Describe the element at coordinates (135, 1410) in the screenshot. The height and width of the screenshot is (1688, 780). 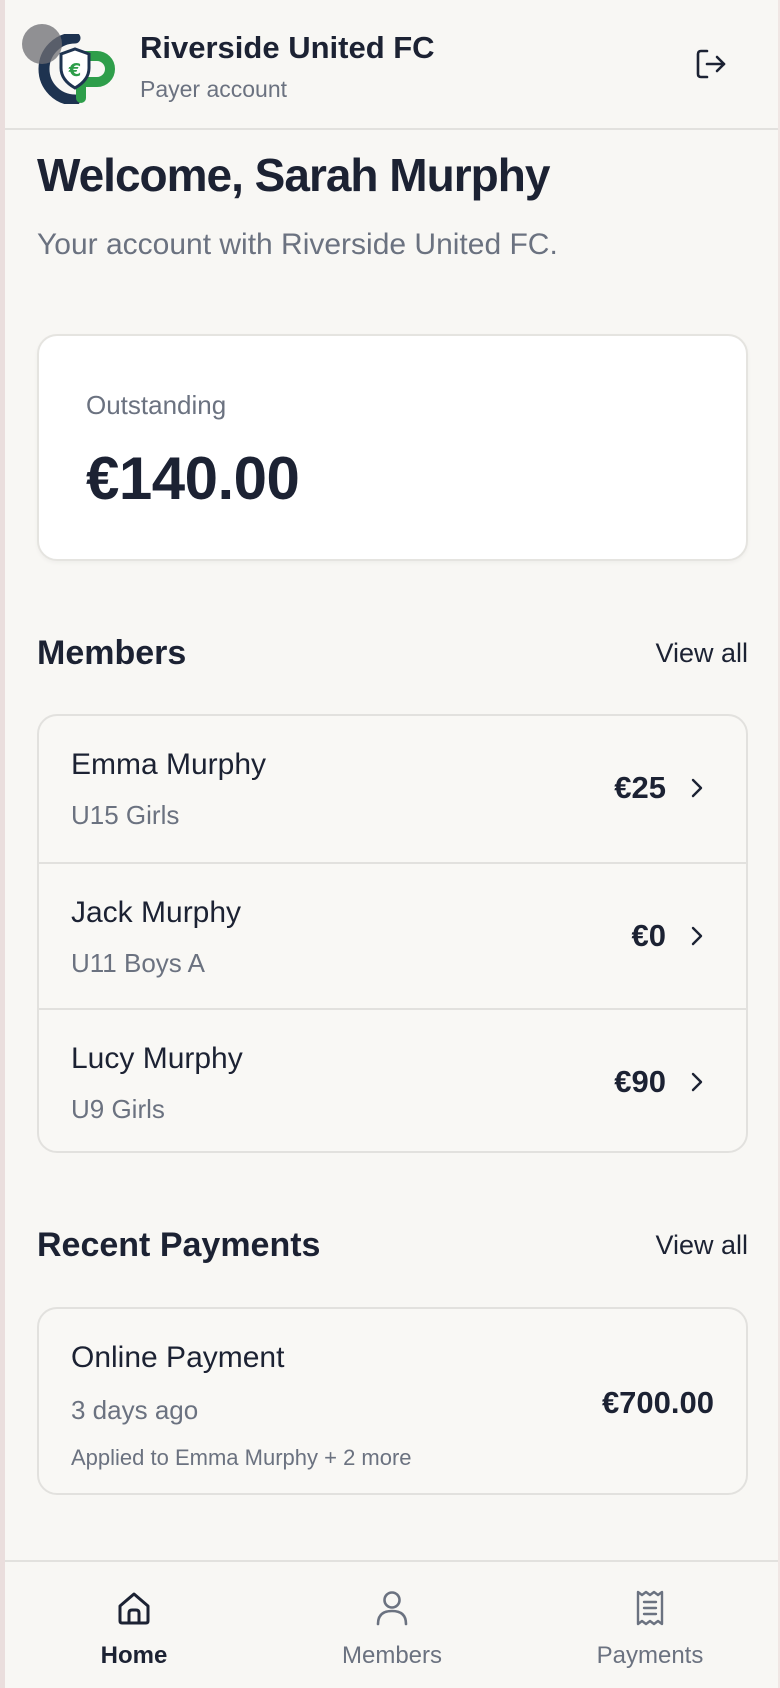
I see `payment-date: 3 days ago` at that location.